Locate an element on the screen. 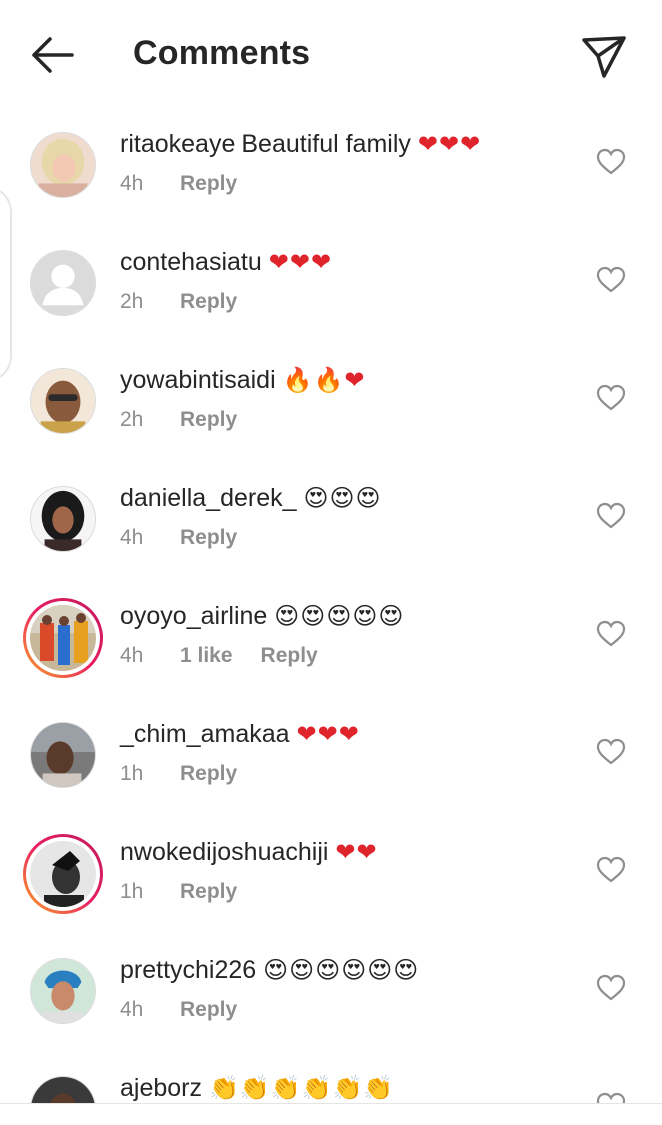 This screenshot has width=662, height=1125. bottom-bar is located at coordinates (331, 1114).